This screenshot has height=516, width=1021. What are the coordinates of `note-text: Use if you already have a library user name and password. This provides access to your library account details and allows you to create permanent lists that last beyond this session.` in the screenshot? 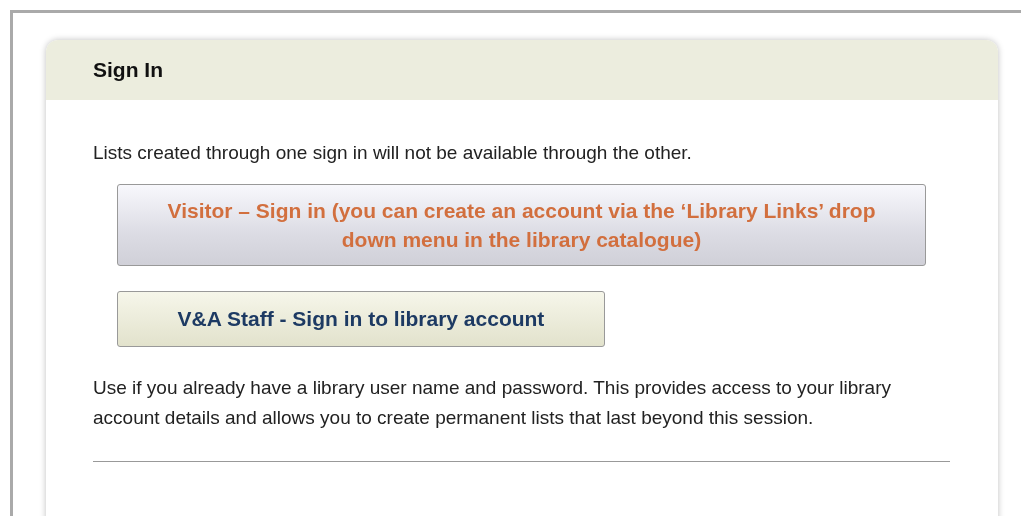 It's located at (493, 403).